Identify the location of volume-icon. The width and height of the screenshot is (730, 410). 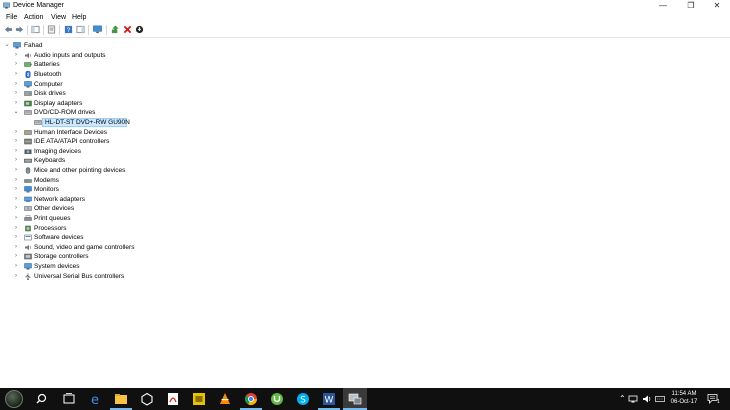
(647, 399).